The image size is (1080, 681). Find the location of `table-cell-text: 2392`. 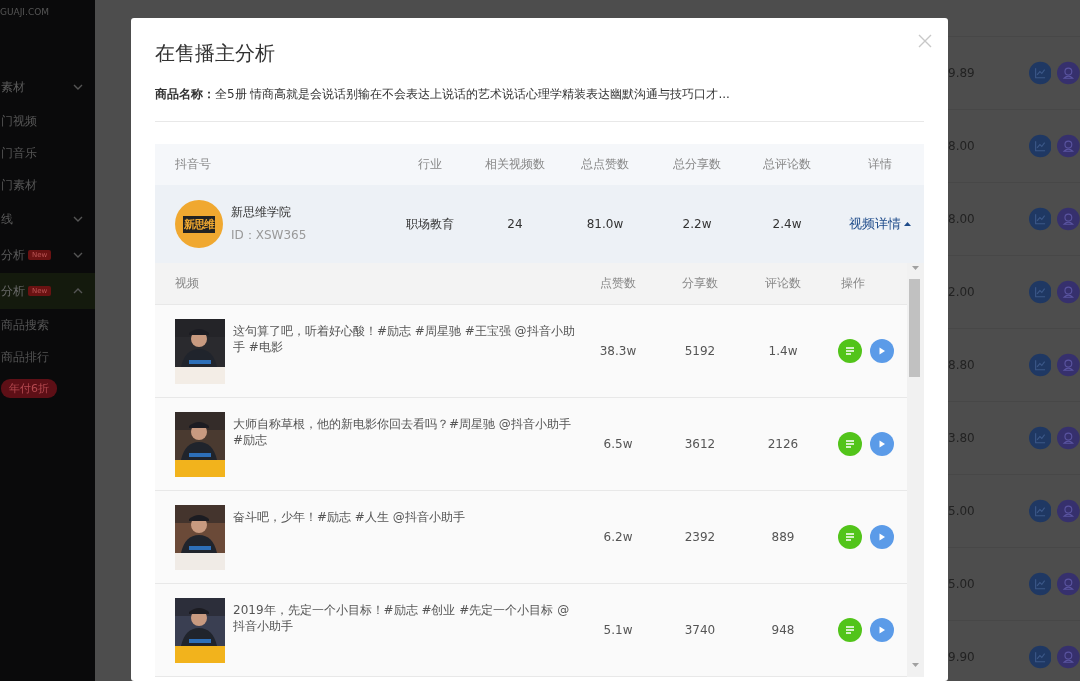

table-cell-text: 2392 is located at coordinates (700, 537).